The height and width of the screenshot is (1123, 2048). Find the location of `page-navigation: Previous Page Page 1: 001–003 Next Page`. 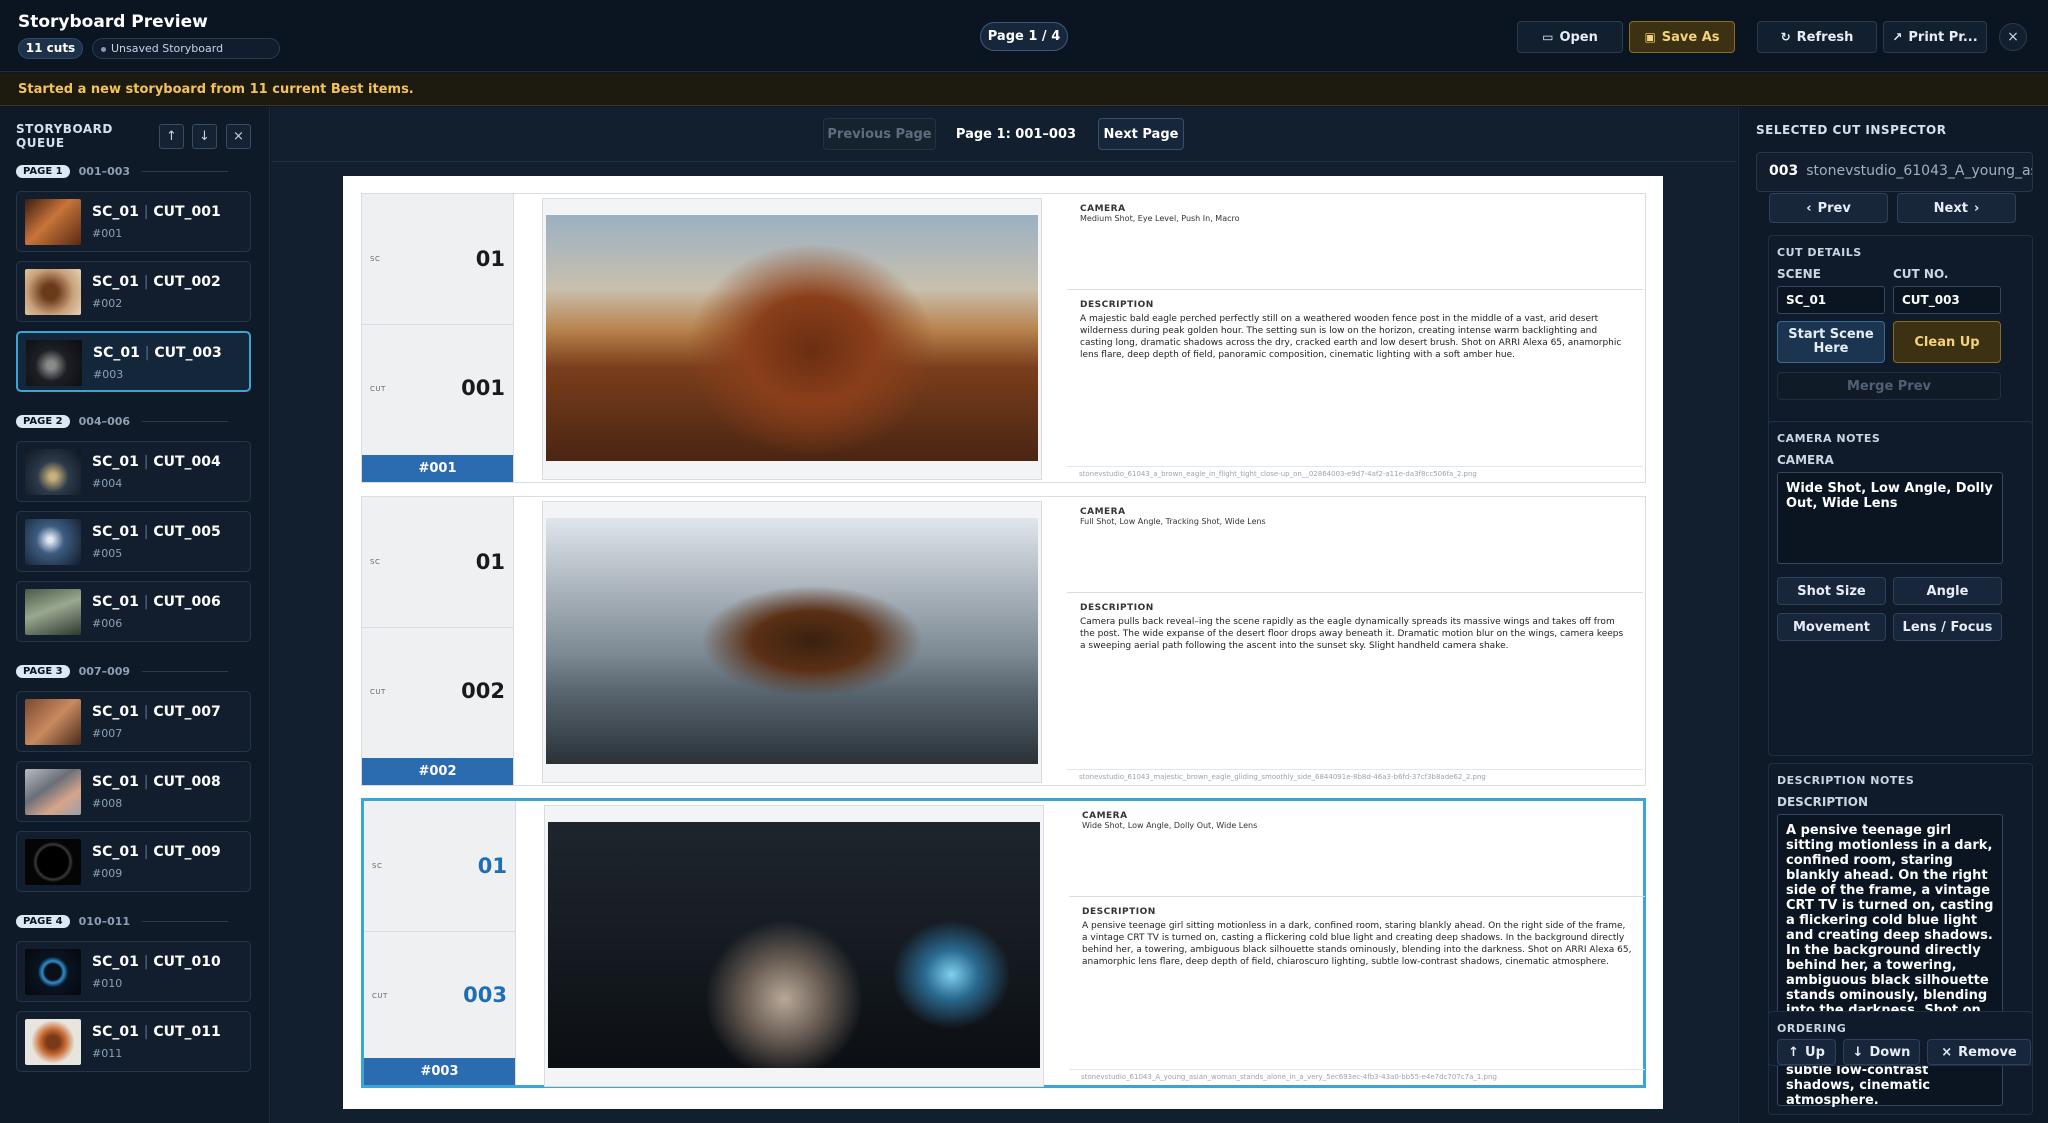

page-navigation: Previous Page Page 1: 001–003 Next Page is located at coordinates (1004, 134).